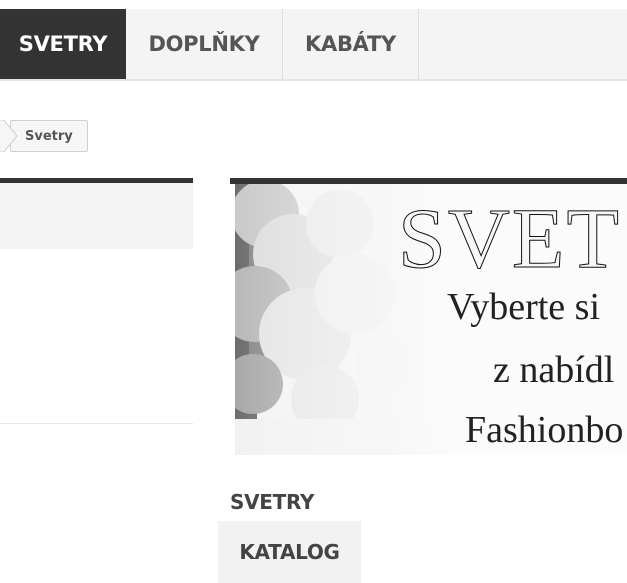 Image resolution: width=627 pixels, height=583 pixels. What do you see at coordinates (272, 502) in the screenshot?
I see `category-heading: SVETRY` at bounding box center [272, 502].